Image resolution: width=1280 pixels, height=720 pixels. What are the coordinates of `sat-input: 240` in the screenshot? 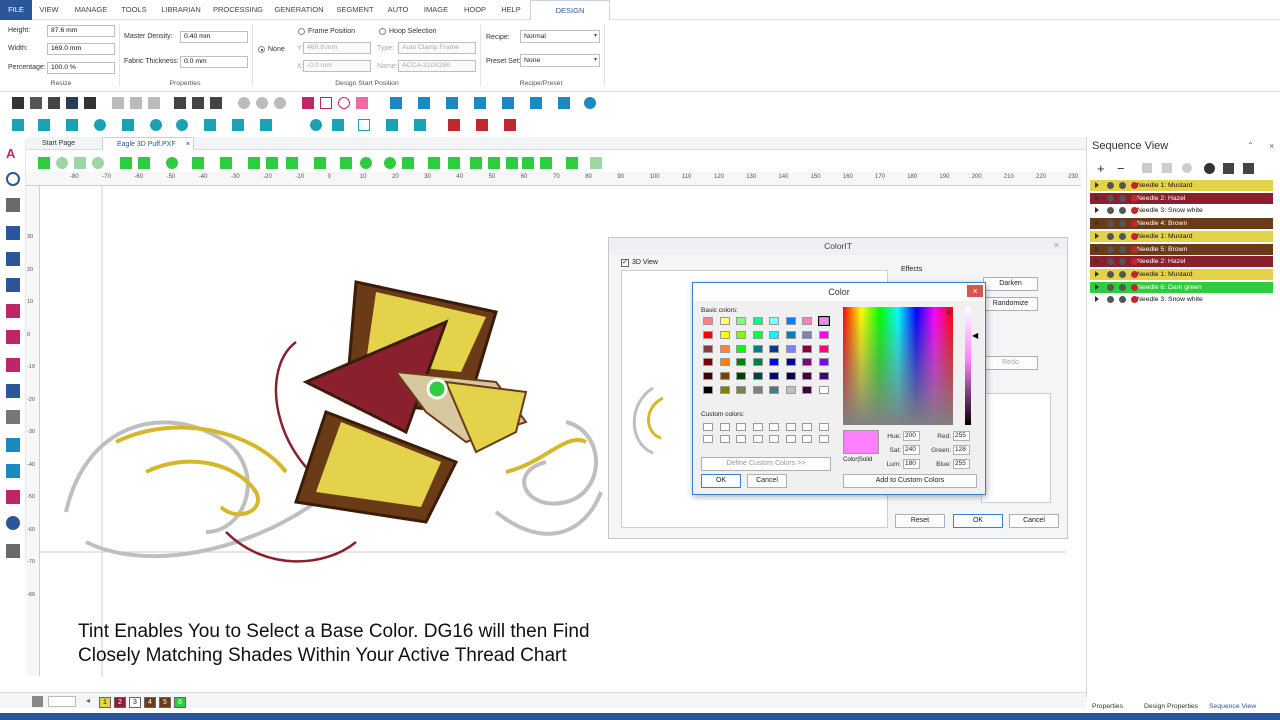 It's located at (911, 450).